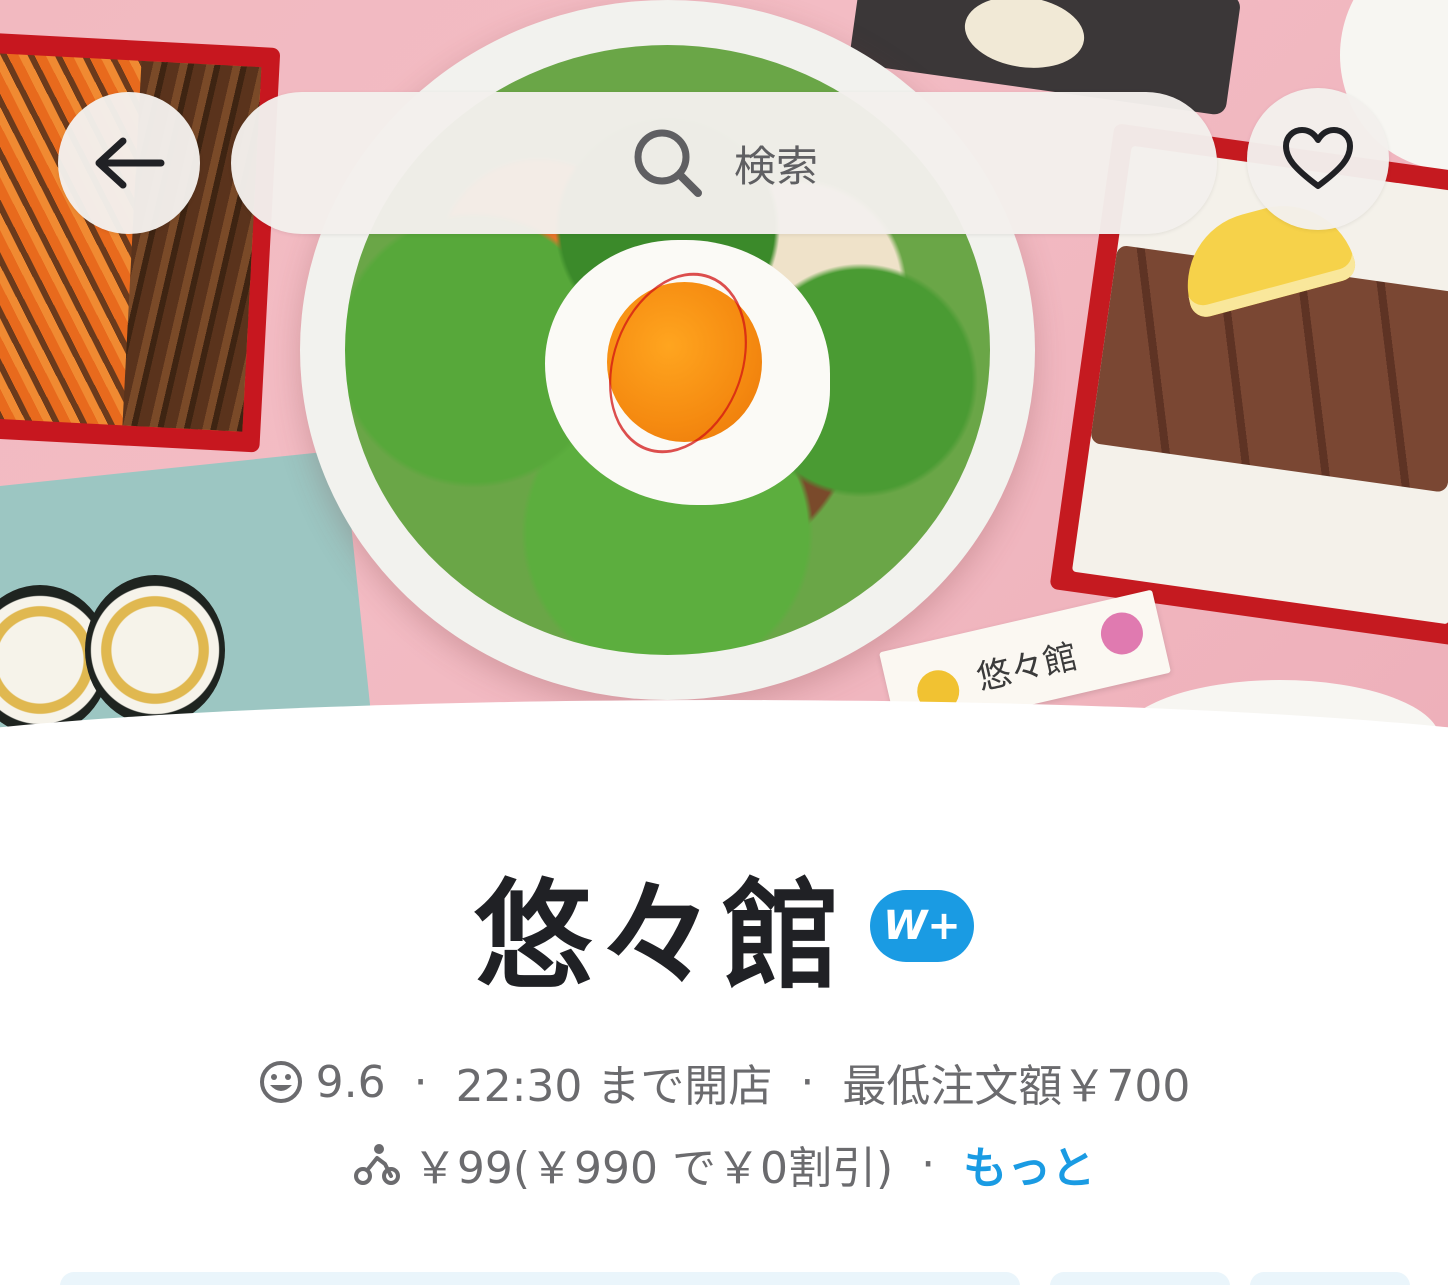  Describe the element at coordinates (922, 925) in the screenshot. I see `wolt-plus-badge: W+` at that location.